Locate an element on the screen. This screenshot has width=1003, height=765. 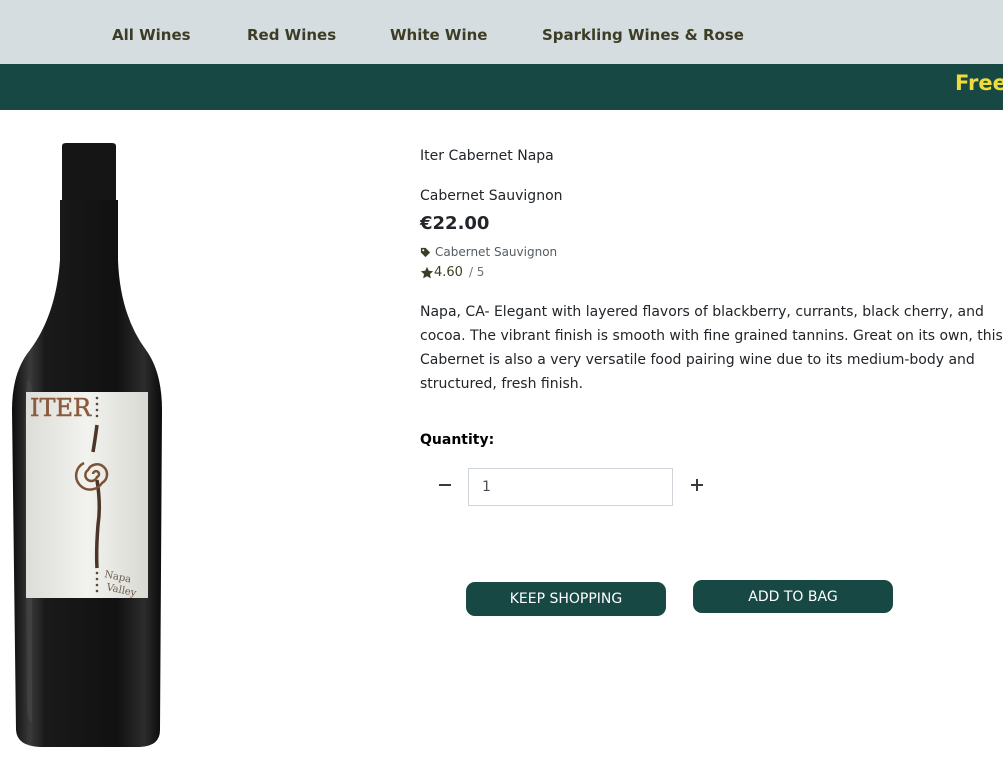
product-variety: Cabernet Sauvignon is located at coordinates (491, 196).